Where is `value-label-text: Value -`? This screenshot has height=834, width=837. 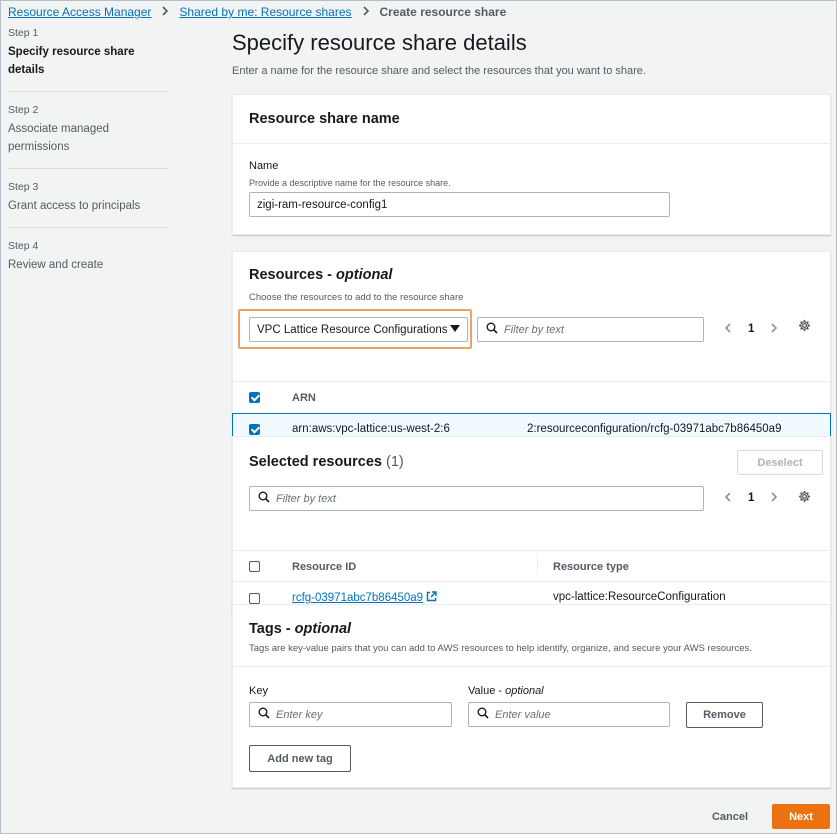 value-label-text: Value - is located at coordinates (487, 691).